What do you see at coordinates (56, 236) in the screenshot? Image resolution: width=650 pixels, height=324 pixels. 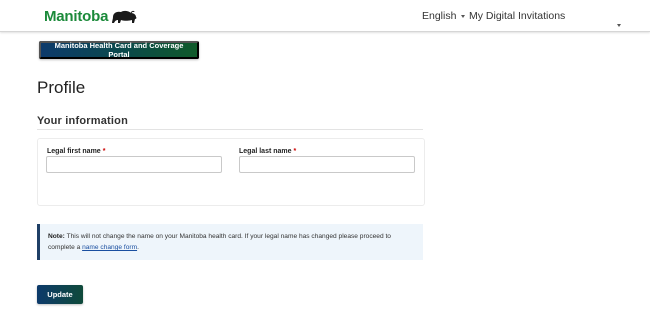 I see `note-prefix: Note:` at bounding box center [56, 236].